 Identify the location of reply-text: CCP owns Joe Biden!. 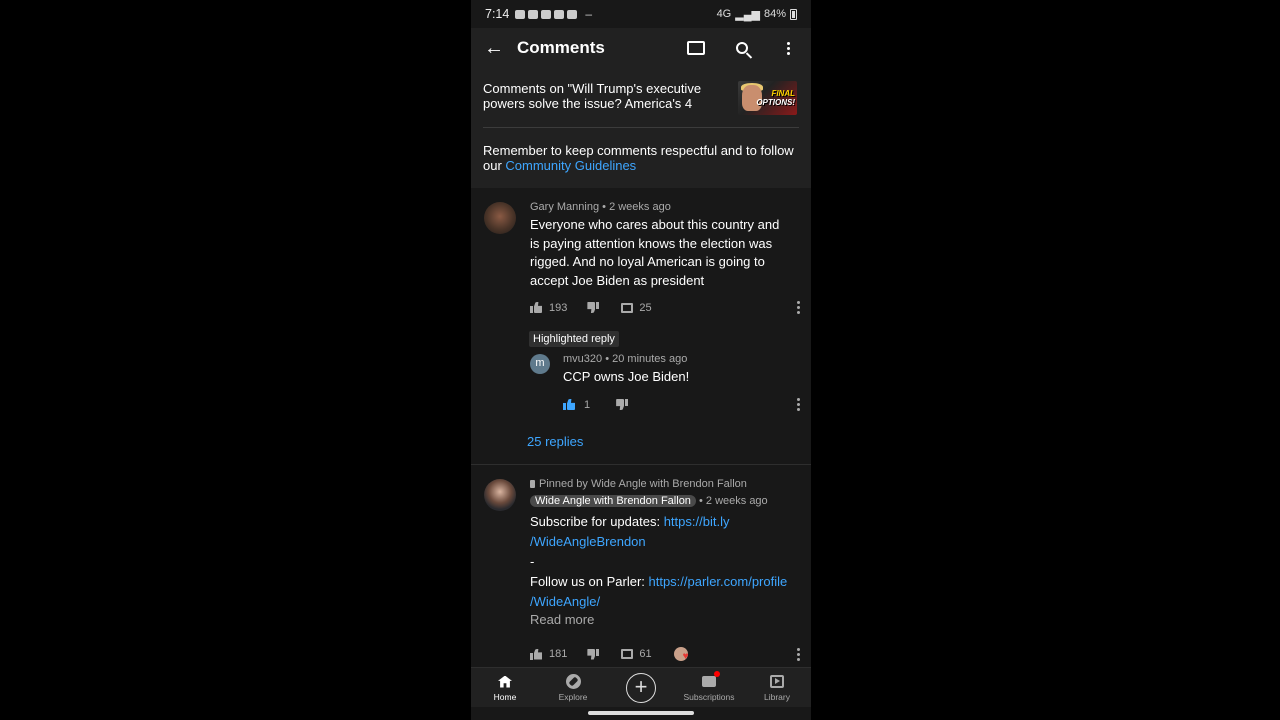
(626, 376).